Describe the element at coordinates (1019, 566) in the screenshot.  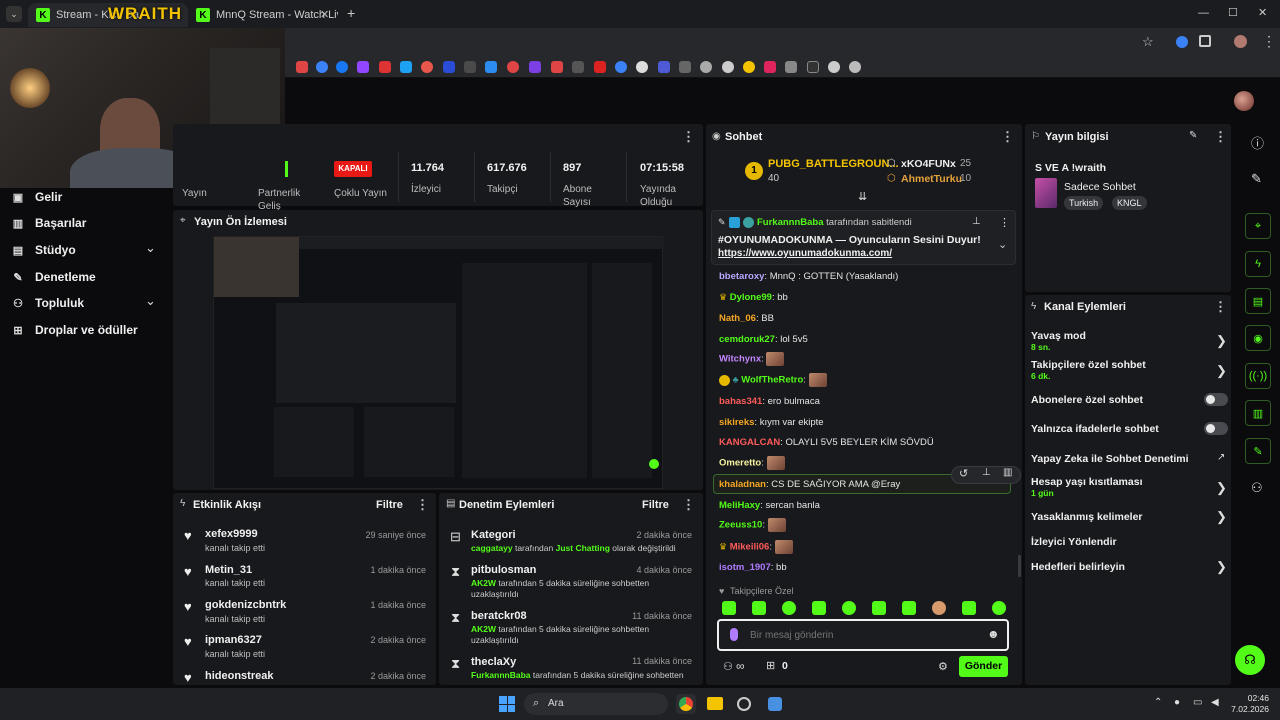
I see `chat-scrollbar` at that location.